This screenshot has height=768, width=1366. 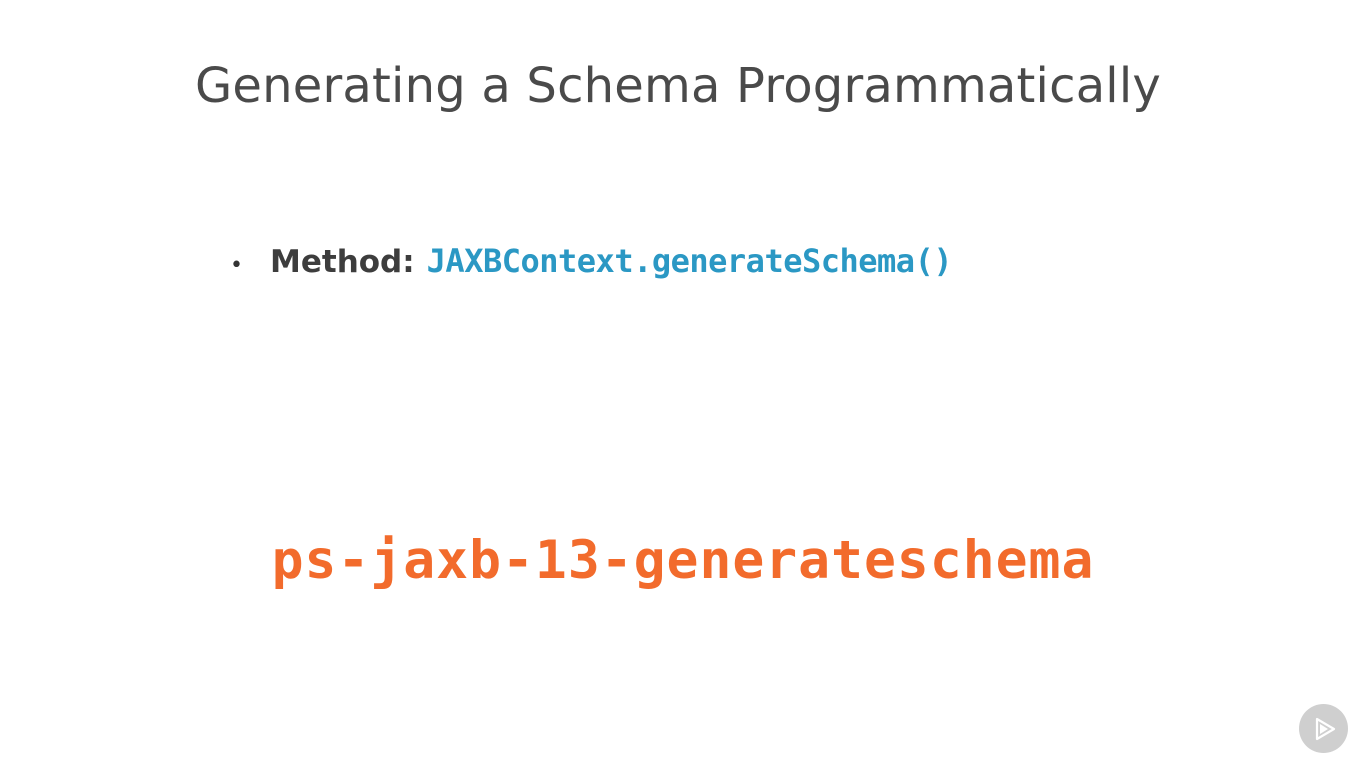 I want to click on project-name: ps-jaxb-13-generateschema, so click(x=683, y=560).